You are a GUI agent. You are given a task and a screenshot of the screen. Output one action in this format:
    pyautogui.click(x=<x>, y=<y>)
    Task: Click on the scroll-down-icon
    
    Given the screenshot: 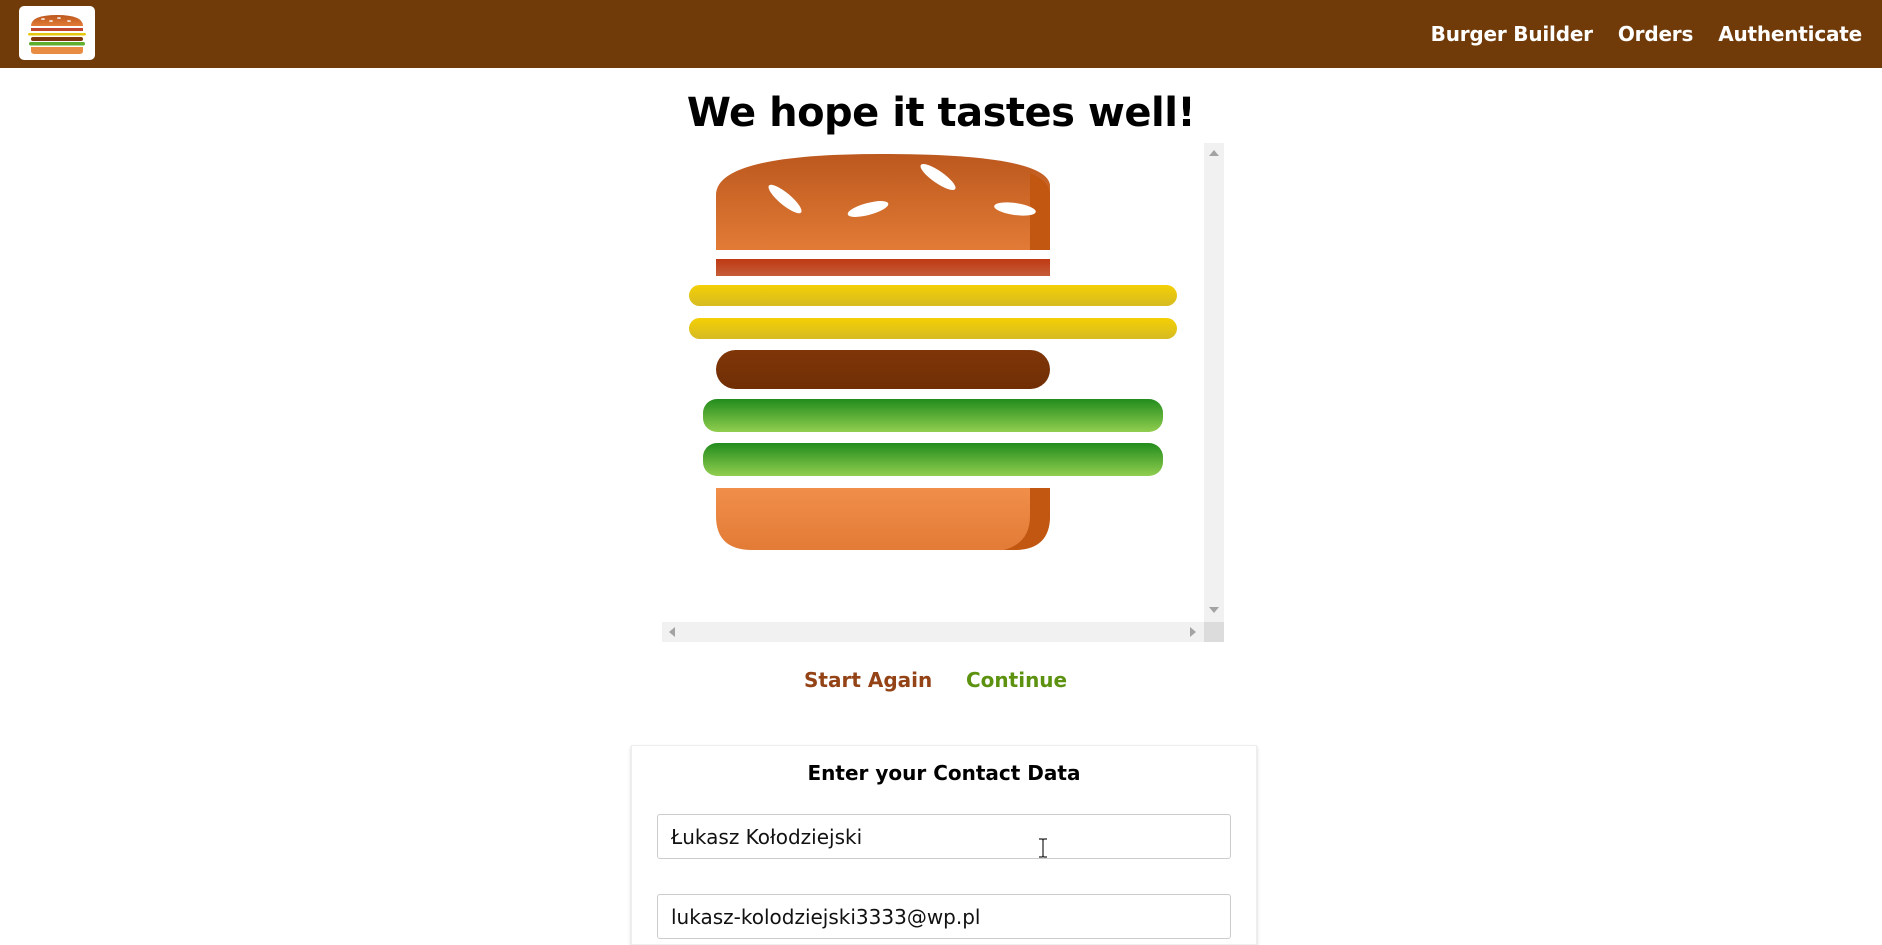 What is the action you would take?
    pyautogui.click(x=1214, y=610)
    